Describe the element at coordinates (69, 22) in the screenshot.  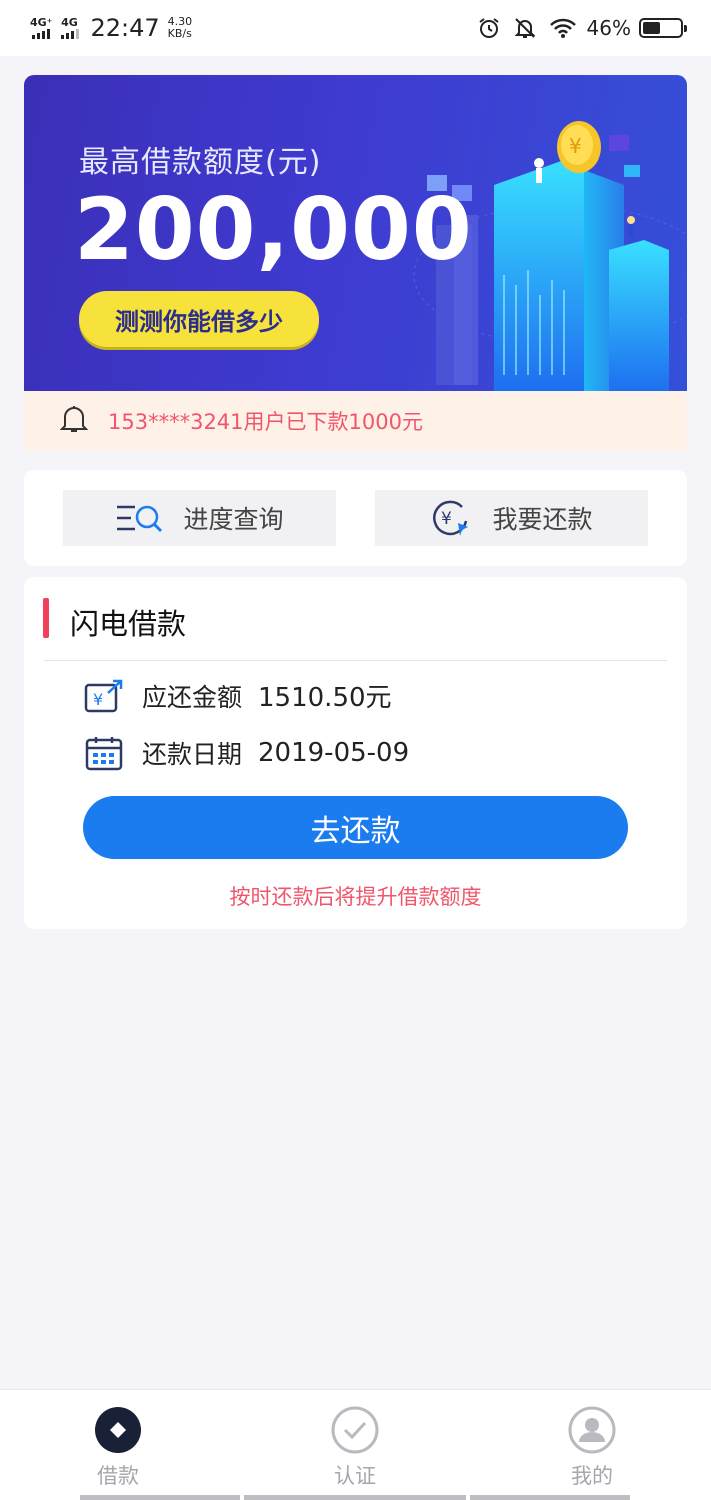
I see `network-type-2: 4G` at that location.